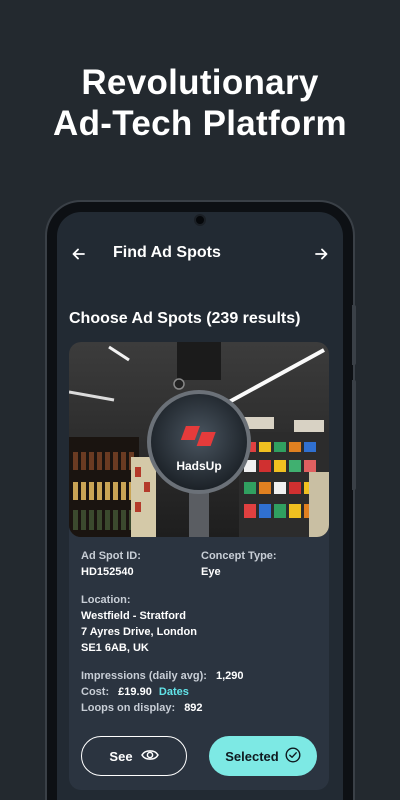 This screenshot has height=800, width=400. What do you see at coordinates (115, 648) in the screenshot?
I see `location-line3: SE1 6AB, UK` at bounding box center [115, 648].